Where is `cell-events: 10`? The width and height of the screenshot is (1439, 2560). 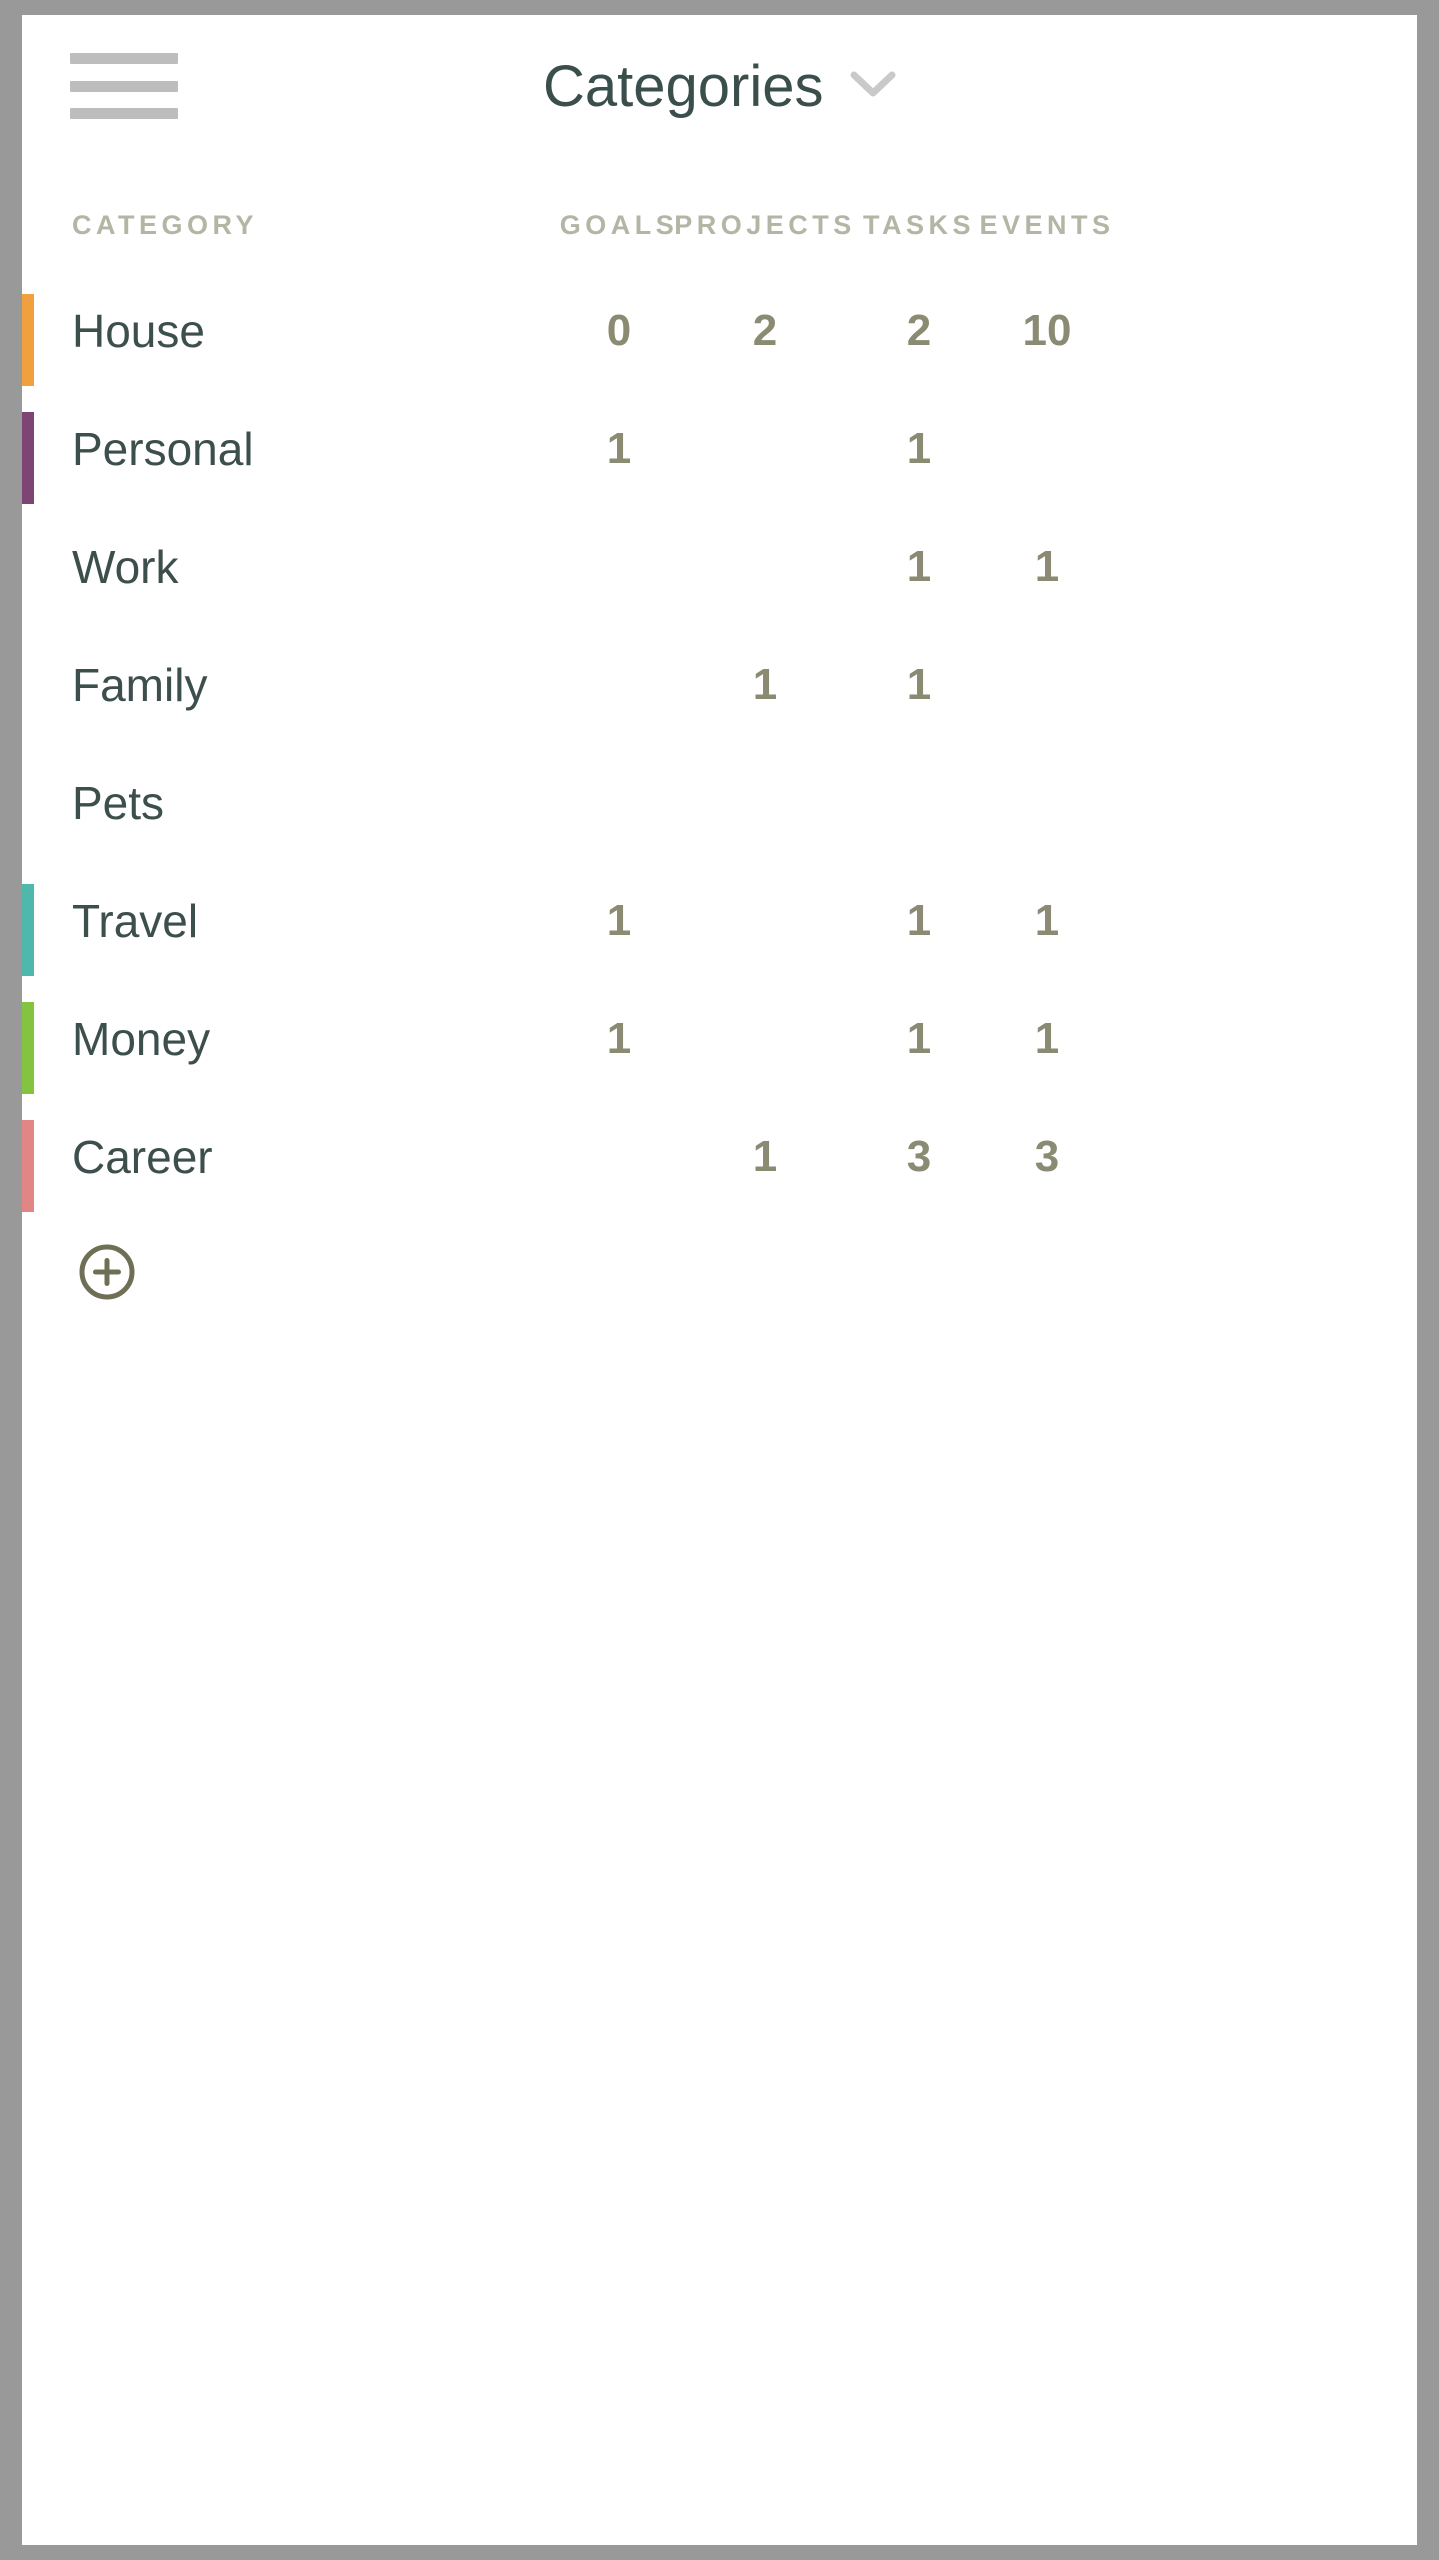 cell-events: 10 is located at coordinates (1047, 330).